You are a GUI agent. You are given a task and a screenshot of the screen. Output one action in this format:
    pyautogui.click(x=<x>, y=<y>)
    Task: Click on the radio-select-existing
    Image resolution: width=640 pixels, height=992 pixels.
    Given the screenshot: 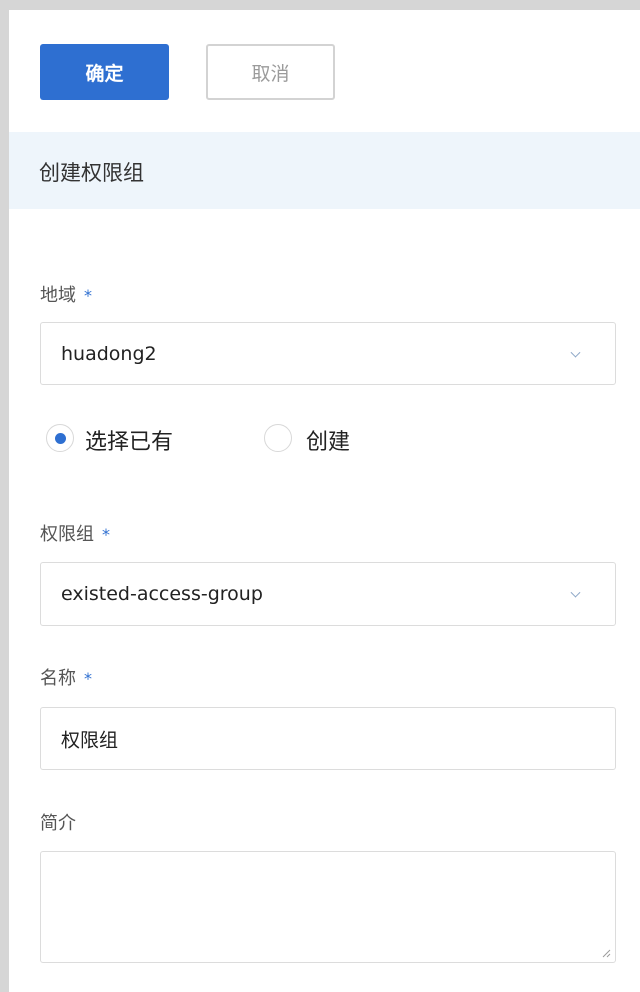 What is the action you would take?
    pyautogui.click(x=60, y=438)
    